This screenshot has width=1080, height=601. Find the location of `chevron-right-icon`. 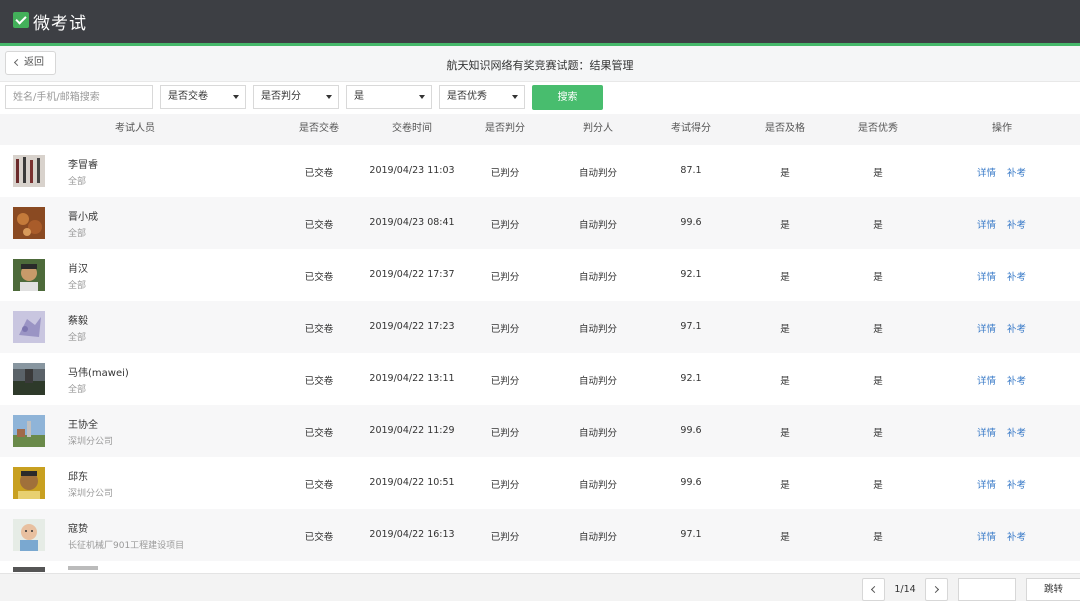

chevron-right-icon is located at coordinates (935, 589).